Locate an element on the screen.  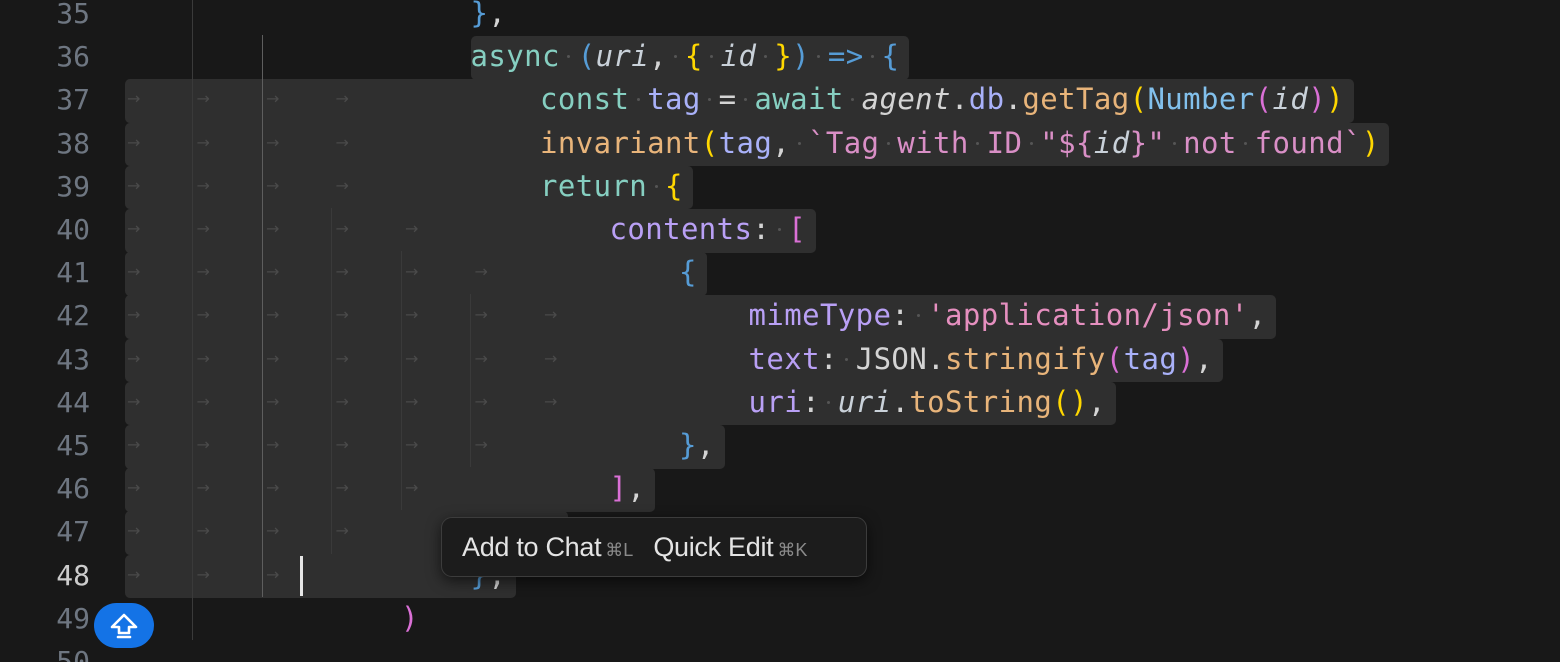
code-line: { is located at coordinates (688, 272).